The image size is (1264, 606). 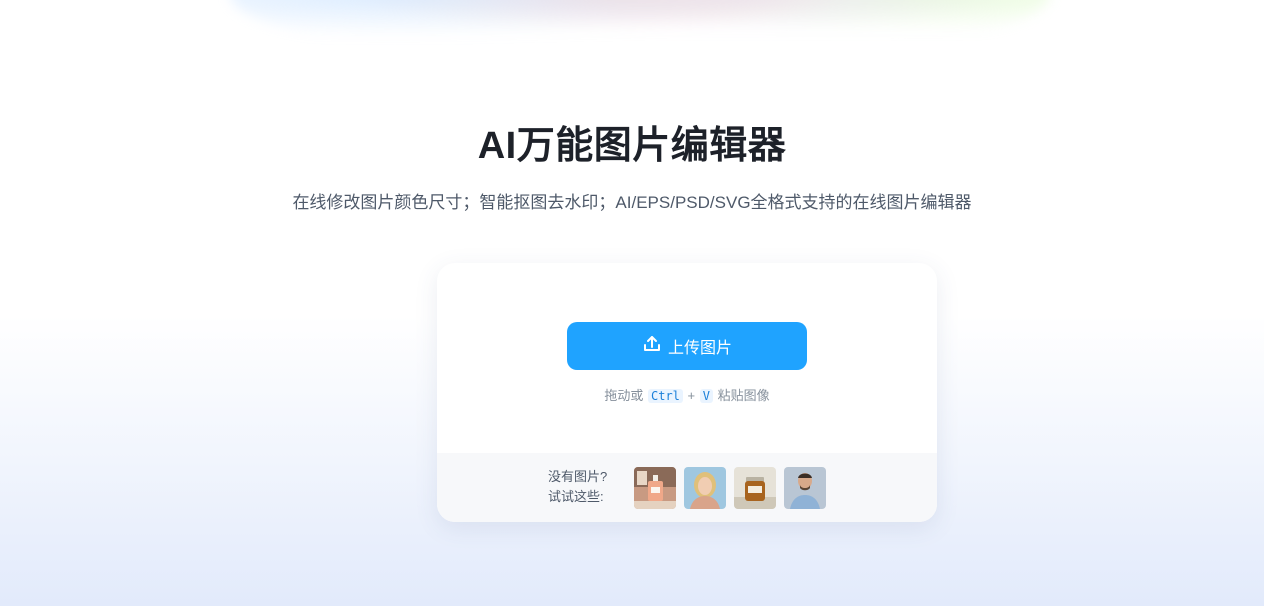 What do you see at coordinates (699, 348) in the screenshot?
I see `upload-button-label: 上传图片` at bounding box center [699, 348].